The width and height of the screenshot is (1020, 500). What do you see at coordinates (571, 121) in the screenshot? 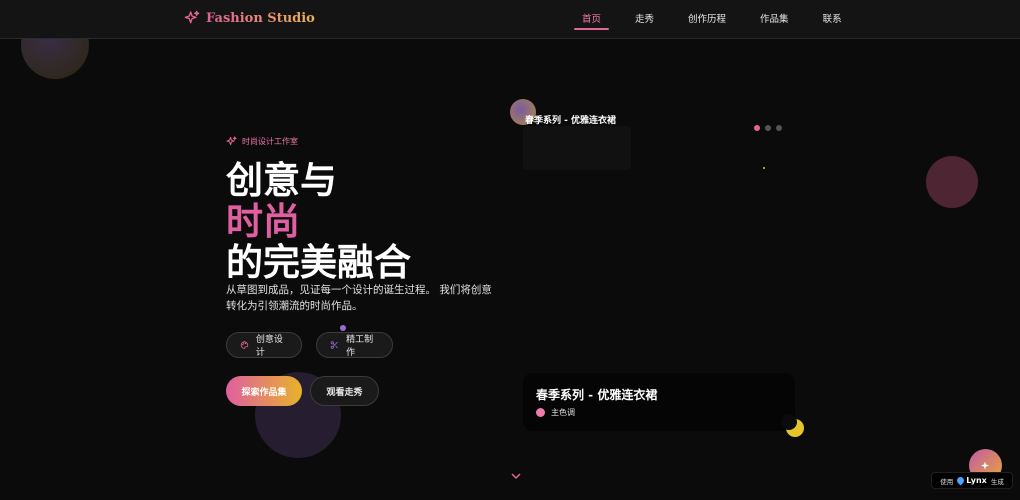
I see `showcase-label: 春季系列 - 优雅连衣裙` at bounding box center [571, 121].